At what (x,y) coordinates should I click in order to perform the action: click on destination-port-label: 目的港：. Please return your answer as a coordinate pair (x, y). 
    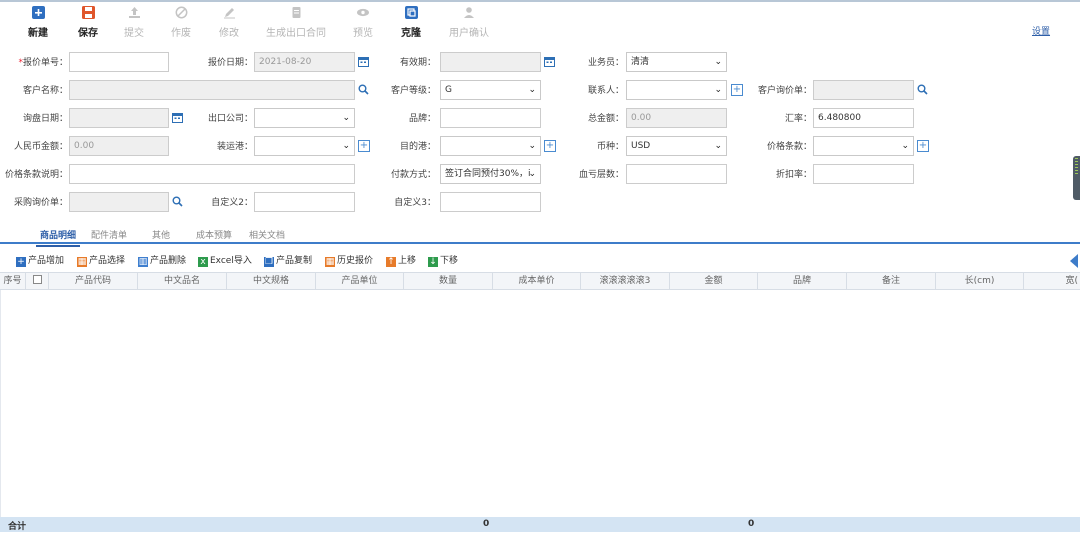
    Looking at the image, I should click on (417, 147).